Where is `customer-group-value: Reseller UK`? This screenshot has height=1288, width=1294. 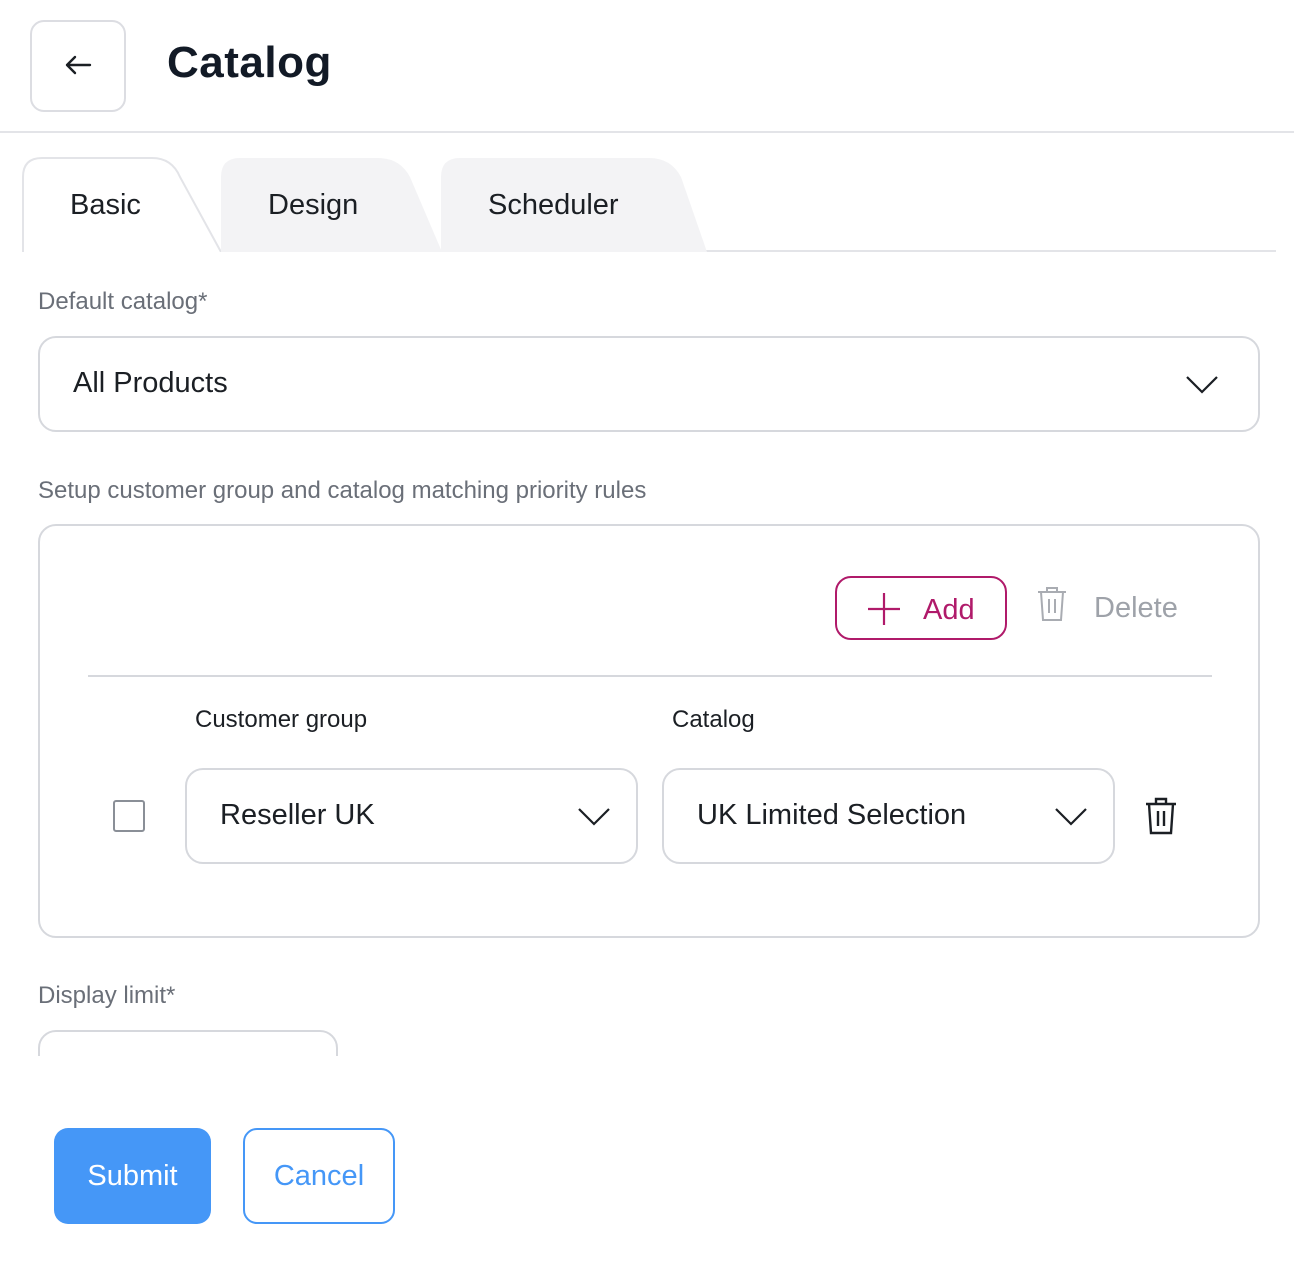 customer-group-value: Reseller UK is located at coordinates (297, 815).